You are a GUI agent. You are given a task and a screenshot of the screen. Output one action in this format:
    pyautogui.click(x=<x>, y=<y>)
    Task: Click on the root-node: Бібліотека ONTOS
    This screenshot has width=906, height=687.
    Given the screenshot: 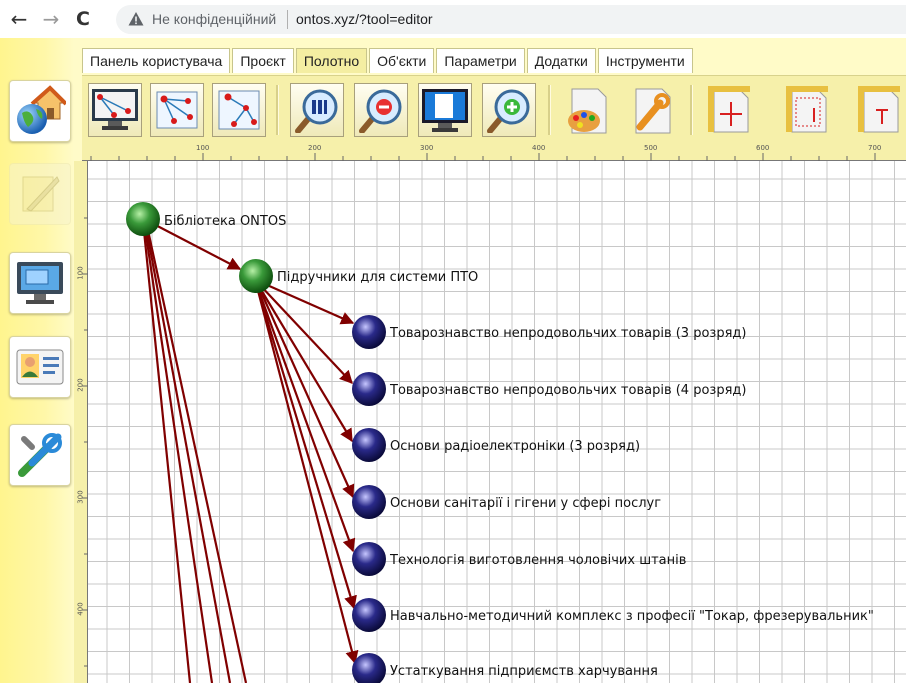 What is the action you would take?
    pyautogui.click(x=206, y=219)
    